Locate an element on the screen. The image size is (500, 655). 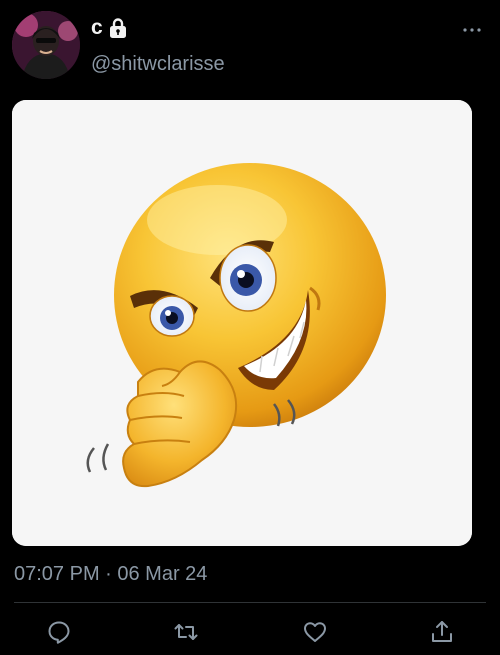
share-icon is located at coordinates (442, 631).